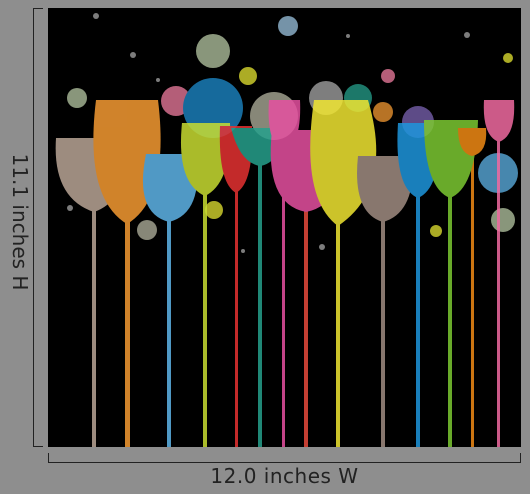 The height and width of the screenshot is (494, 530). Describe the element at coordinates (284, 476) in the screenshot. I see `width-label: 12.0 inches W` at that location.